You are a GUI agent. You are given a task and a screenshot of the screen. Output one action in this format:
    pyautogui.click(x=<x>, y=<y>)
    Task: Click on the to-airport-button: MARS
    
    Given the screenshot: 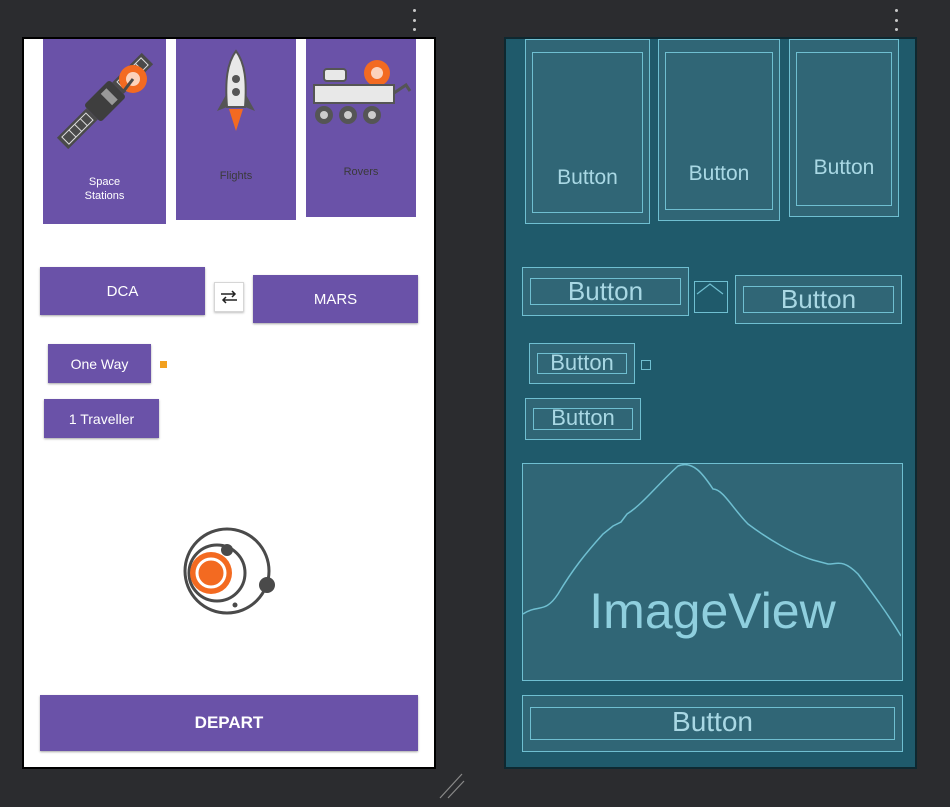 What is the action you would take?
    pyautogui.click(x=335, y=299)
    